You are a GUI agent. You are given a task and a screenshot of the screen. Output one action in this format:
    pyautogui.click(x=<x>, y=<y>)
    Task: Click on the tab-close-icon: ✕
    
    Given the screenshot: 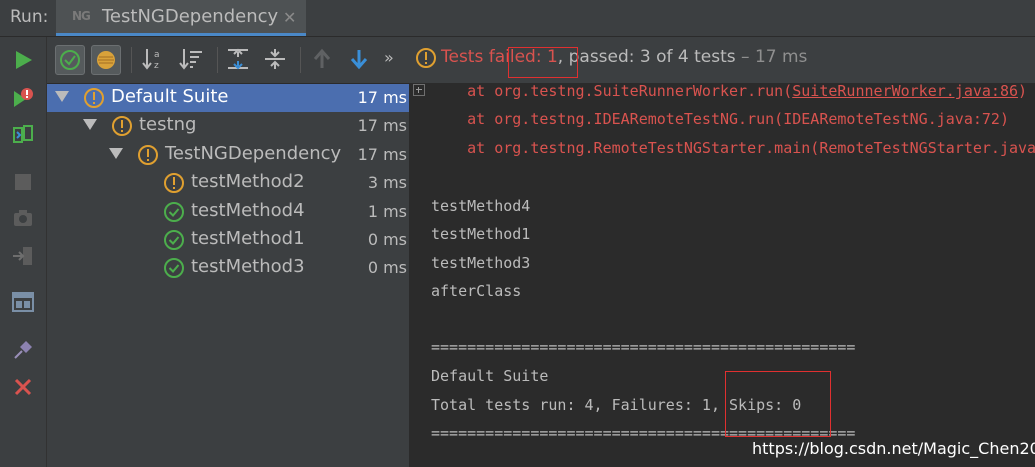 What is the action you would take?
    pyautogui.click(x=289, y=17)
    